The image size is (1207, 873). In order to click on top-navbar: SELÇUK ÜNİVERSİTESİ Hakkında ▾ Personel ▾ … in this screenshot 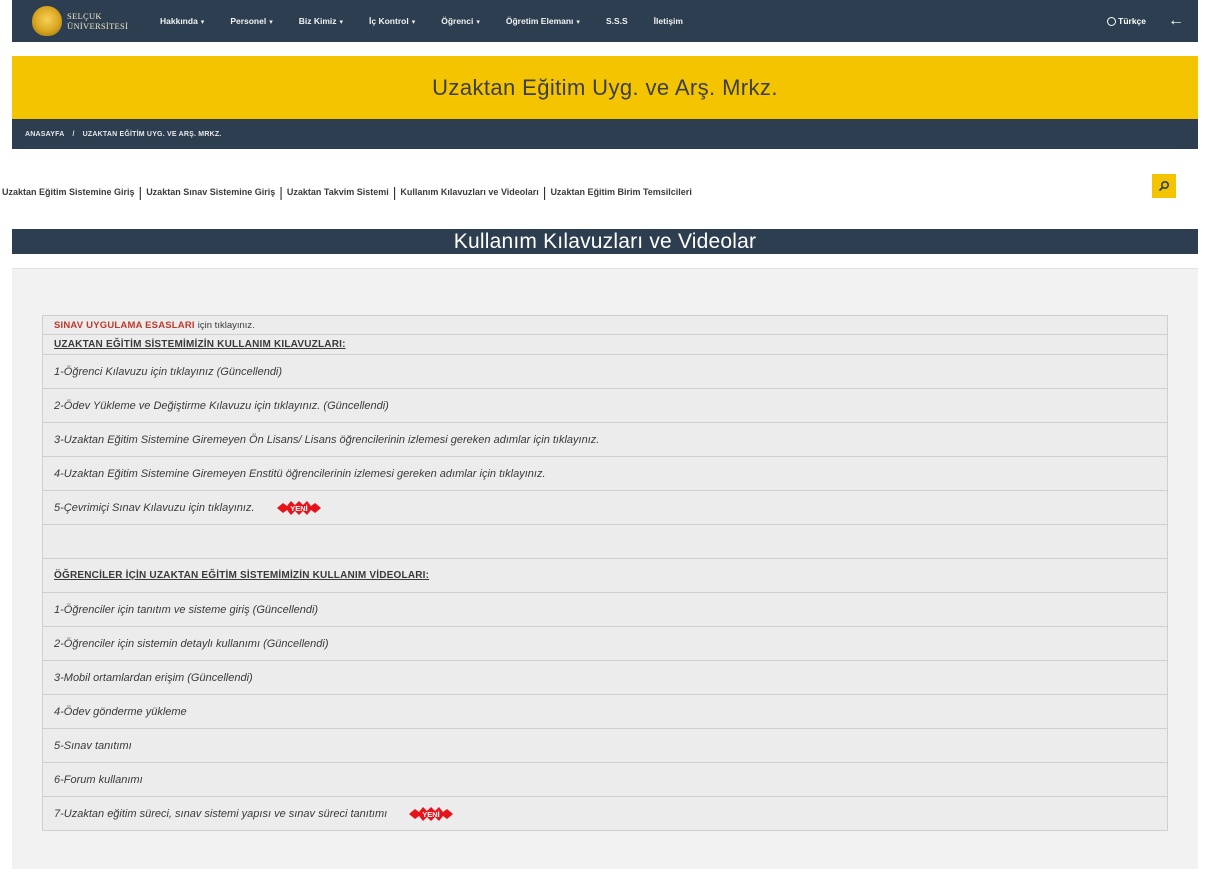, I will do `click(605, 21)`.